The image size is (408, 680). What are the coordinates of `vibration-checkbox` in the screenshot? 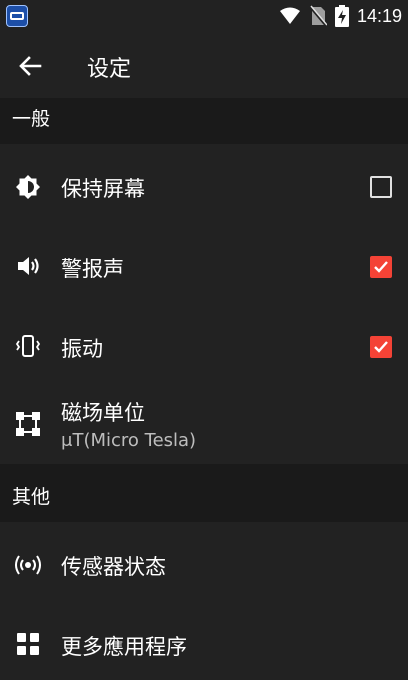 It's located at (381, 347).